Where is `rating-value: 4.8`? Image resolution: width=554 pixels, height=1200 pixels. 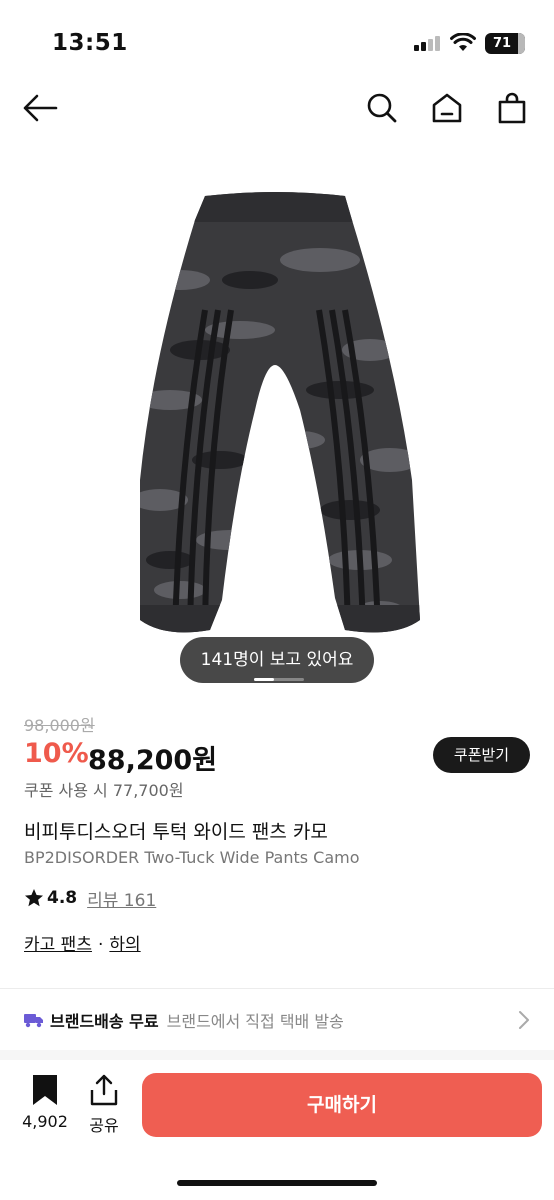
rating-value: 4.8 is located at coordinates (62, 898).